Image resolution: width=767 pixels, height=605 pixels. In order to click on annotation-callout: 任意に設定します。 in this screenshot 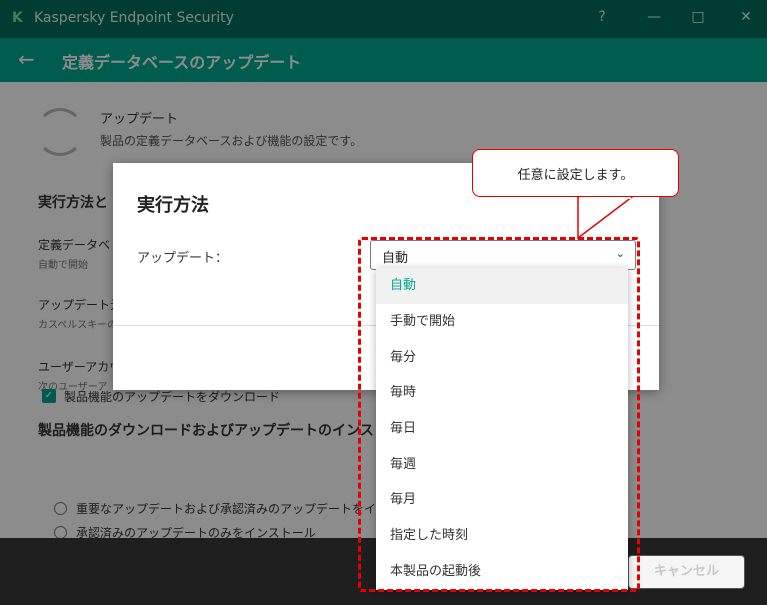, I will do `click(575, 173)`.